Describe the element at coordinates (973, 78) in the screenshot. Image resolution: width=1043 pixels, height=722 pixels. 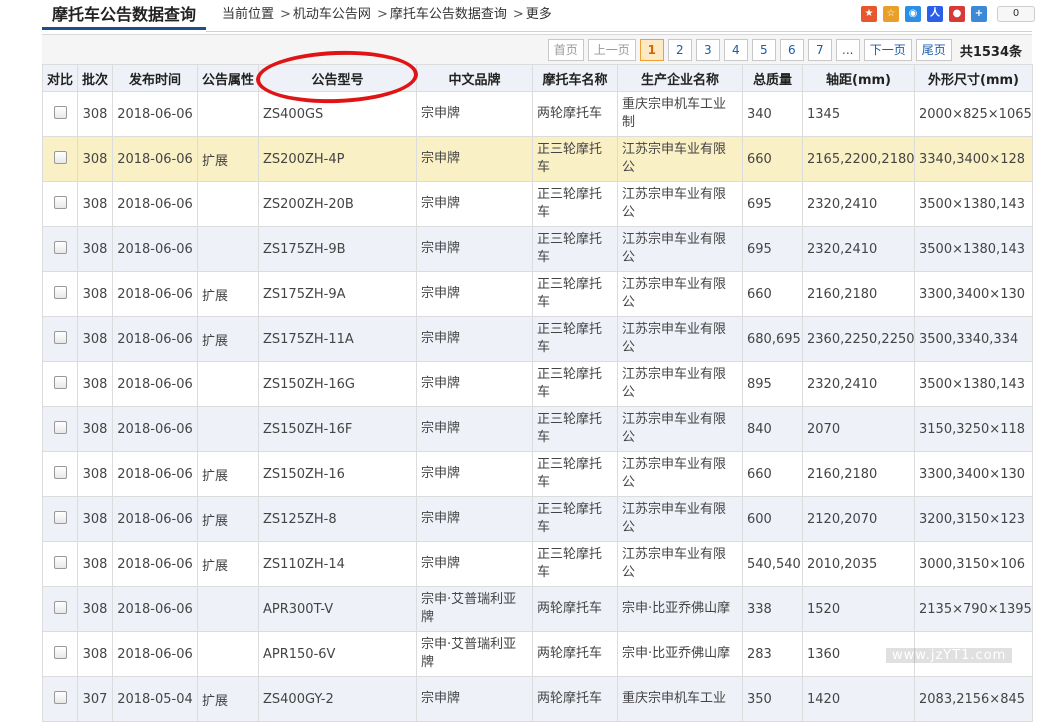
I see `col-header-size: 外形尺寸(mm)` at that location.